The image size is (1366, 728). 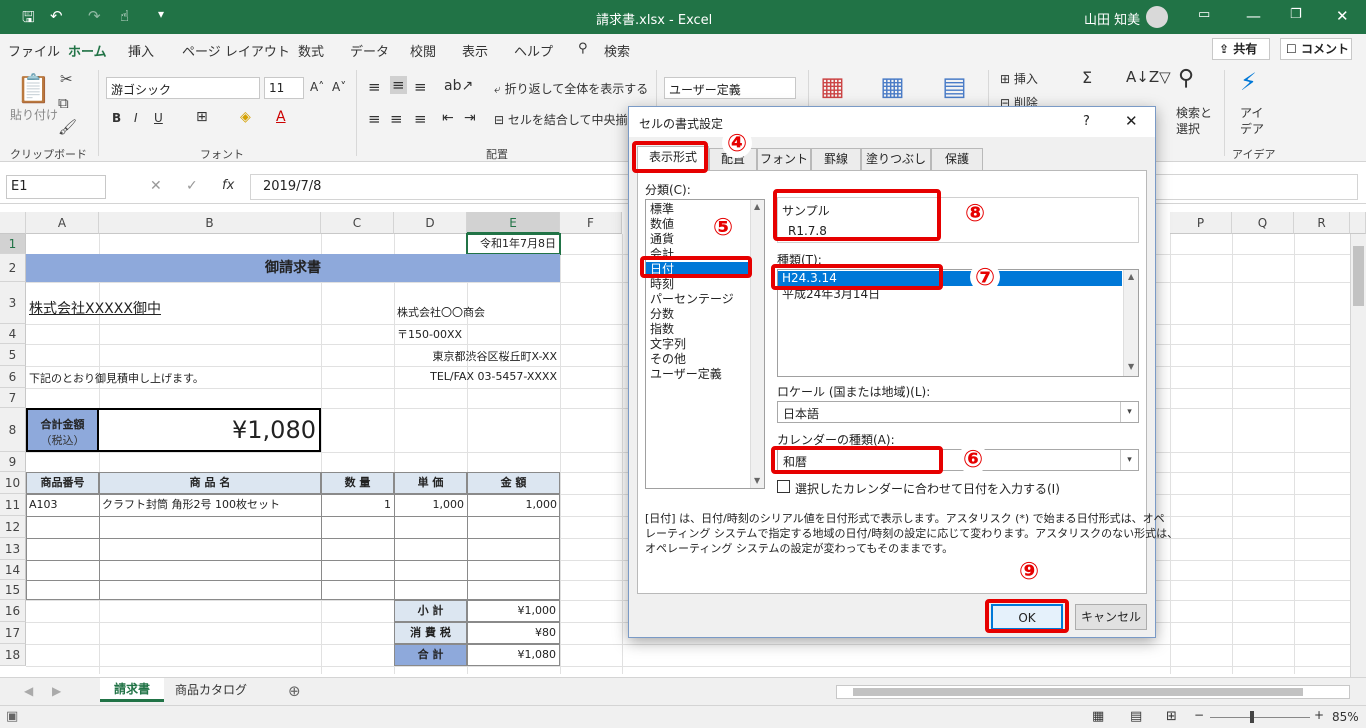 I want to click on row-header: 15, so click(x=13, y=590).